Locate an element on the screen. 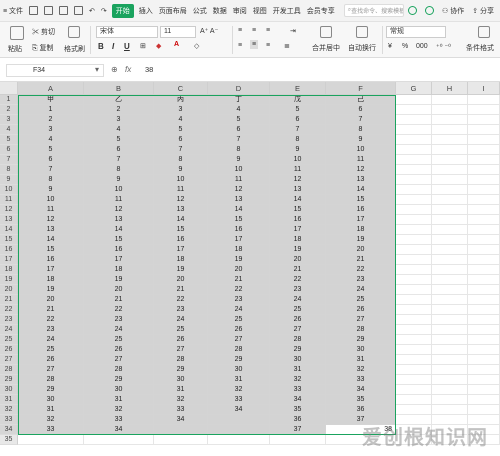 The height and width of the screenshot is (456, 500). row-header-33: 33 is located at coordinates (9, 420).